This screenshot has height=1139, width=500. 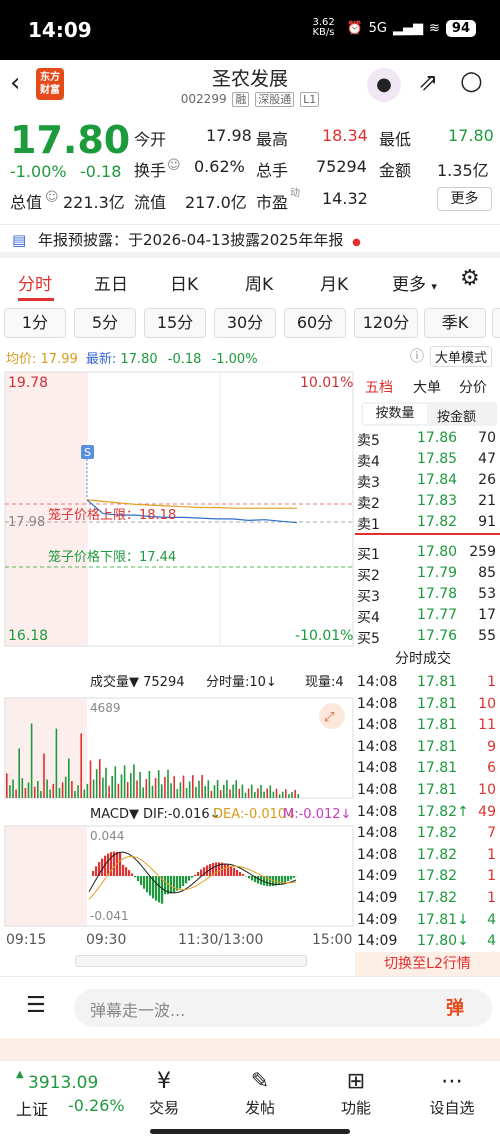 What do you see at coordinates (437, 522) in the screenshot?
I see `ask-level-price: 17.82` at bounding box center [437, 522].